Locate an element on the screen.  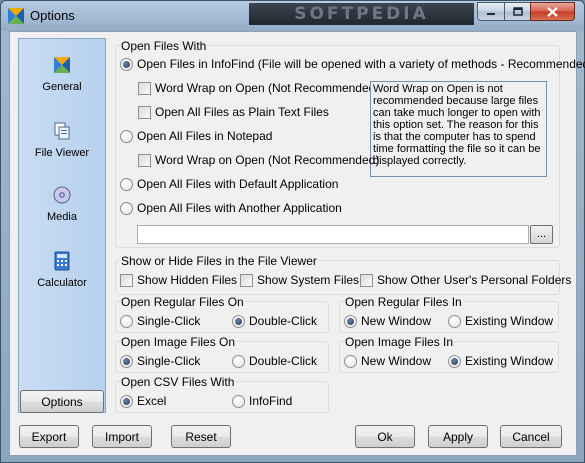
import-button: Import is located at coordinates (122, 436).